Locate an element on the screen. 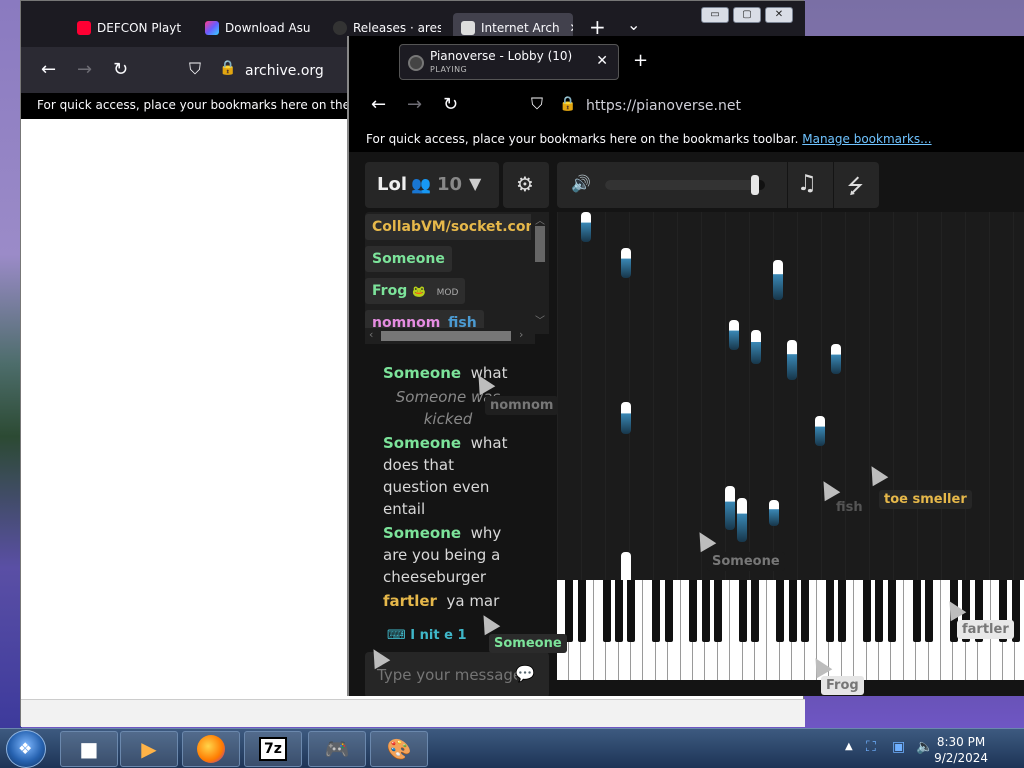 This screenshot has height=768, width=1024. chevron-up-icon: ︿ is located at coordinates (540, 219).